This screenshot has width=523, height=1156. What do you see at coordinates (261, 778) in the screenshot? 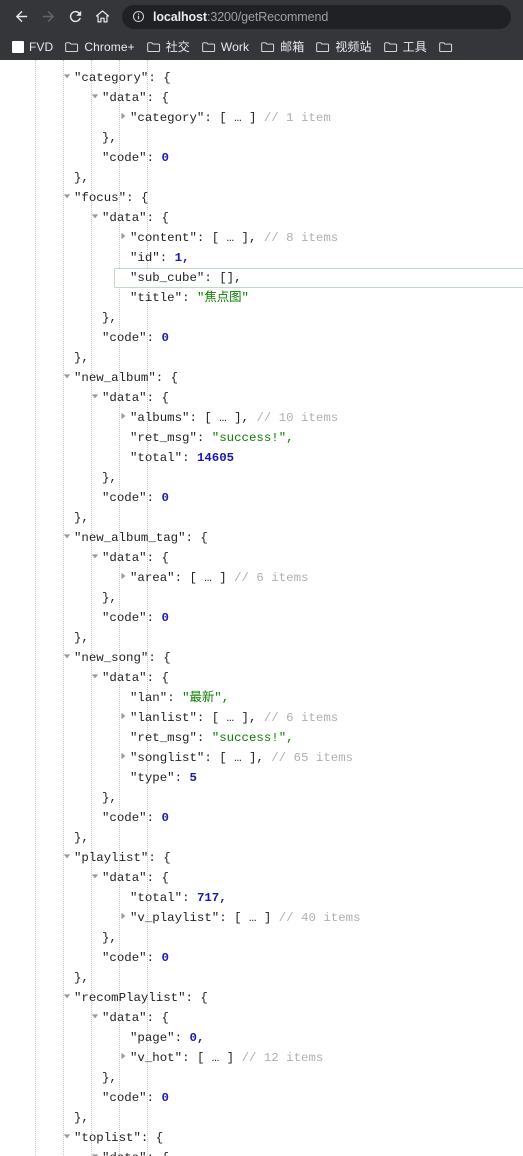
I see `json-row: "type": 5` at bounding box center [261, 778].